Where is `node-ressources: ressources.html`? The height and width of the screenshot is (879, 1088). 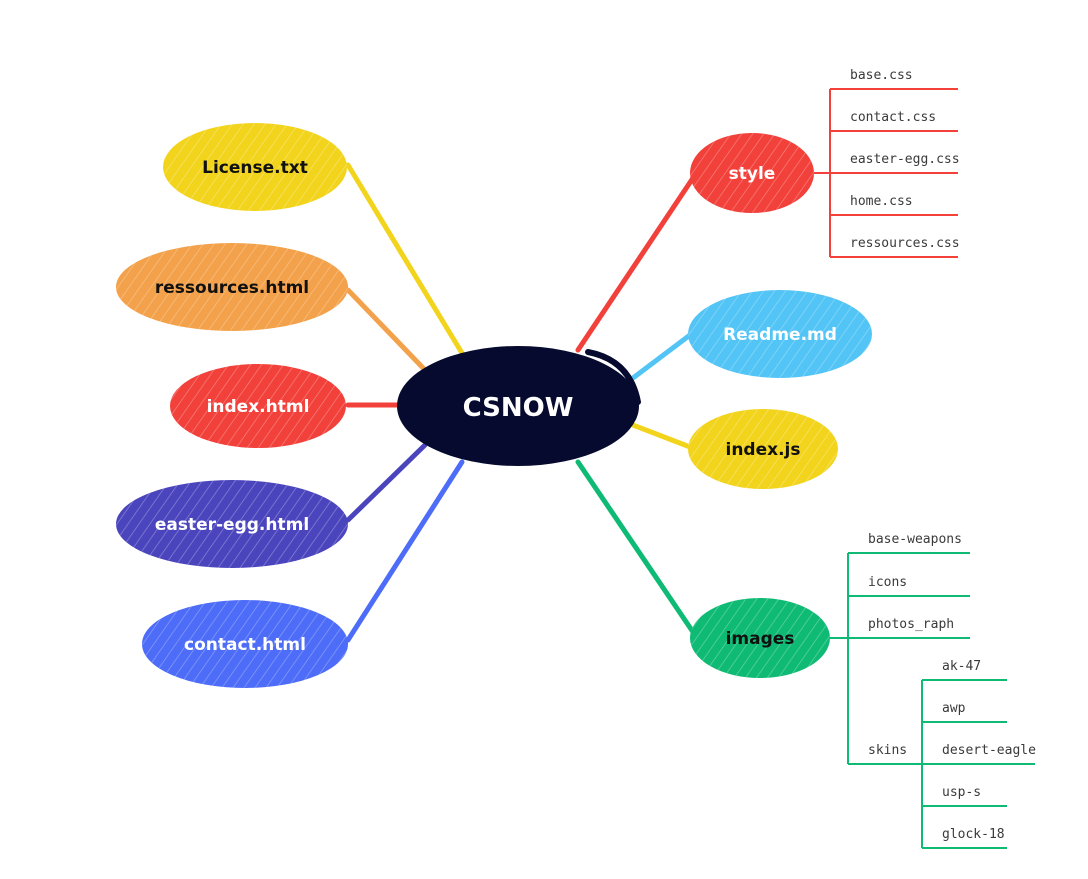
node-ressources: ressources.html is located at coordinates (232, 287).